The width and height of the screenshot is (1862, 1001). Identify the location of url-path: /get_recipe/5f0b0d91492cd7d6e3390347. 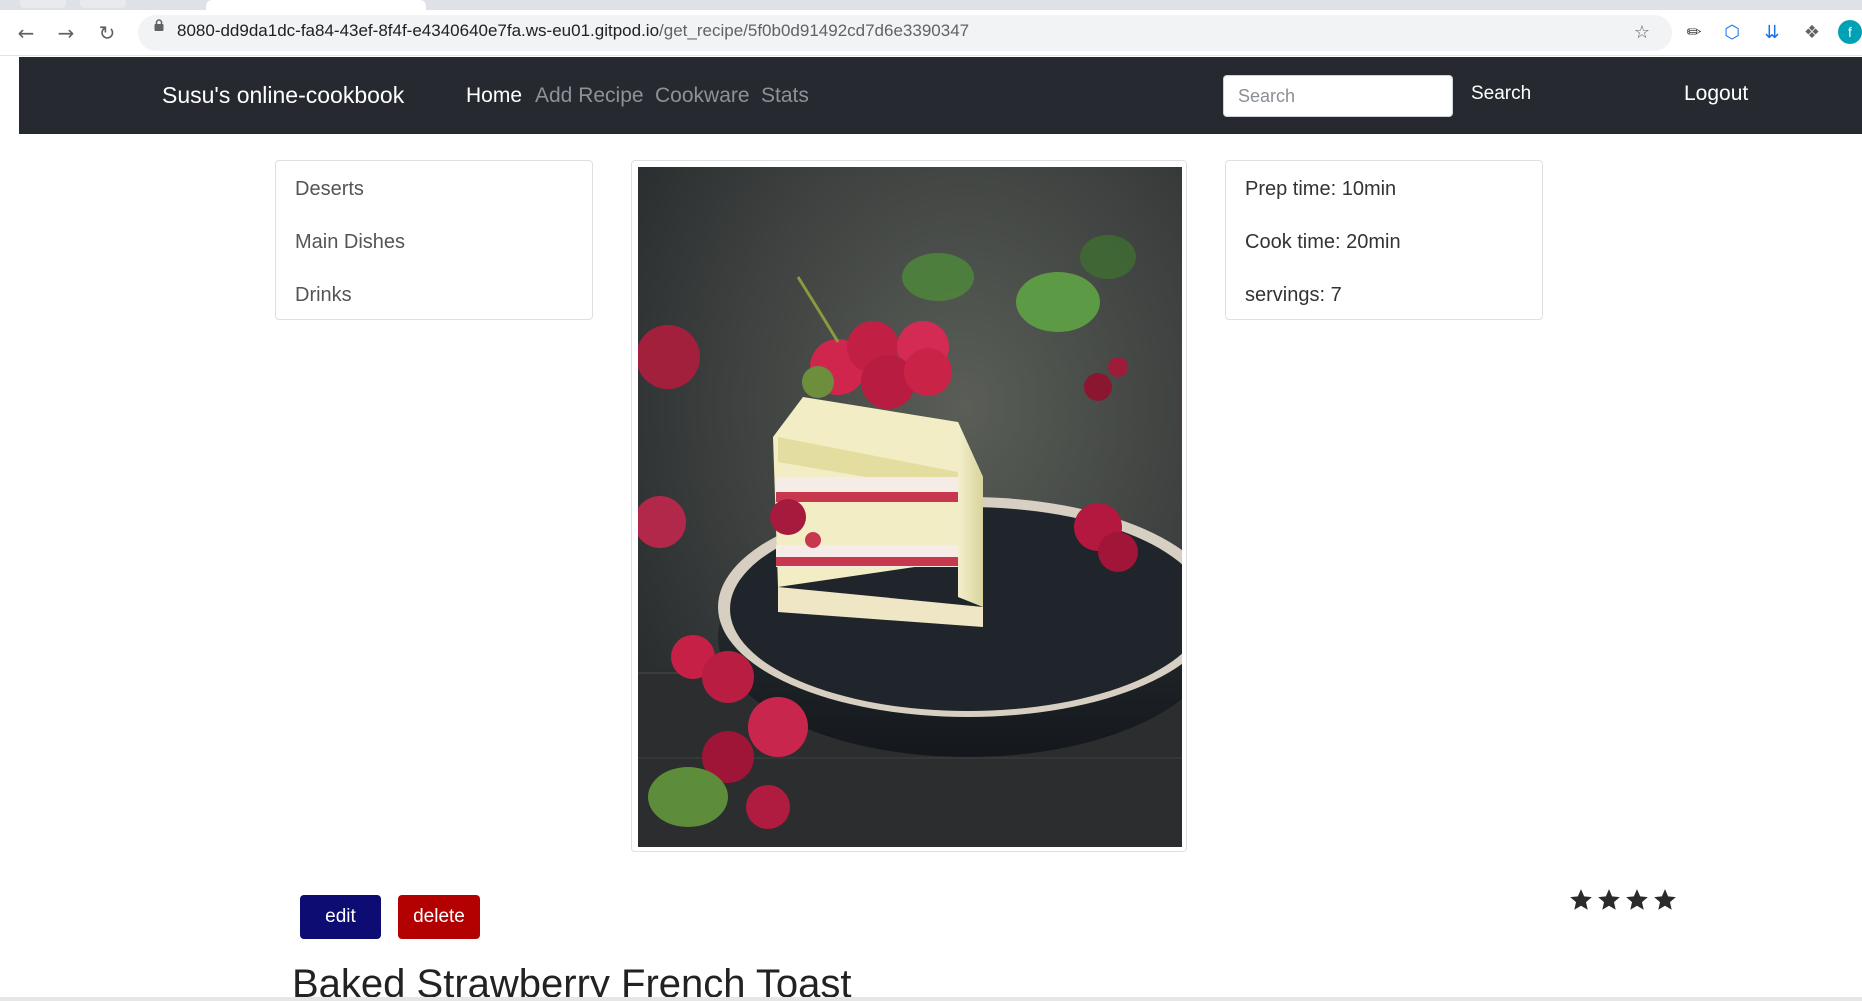
(814, 30).